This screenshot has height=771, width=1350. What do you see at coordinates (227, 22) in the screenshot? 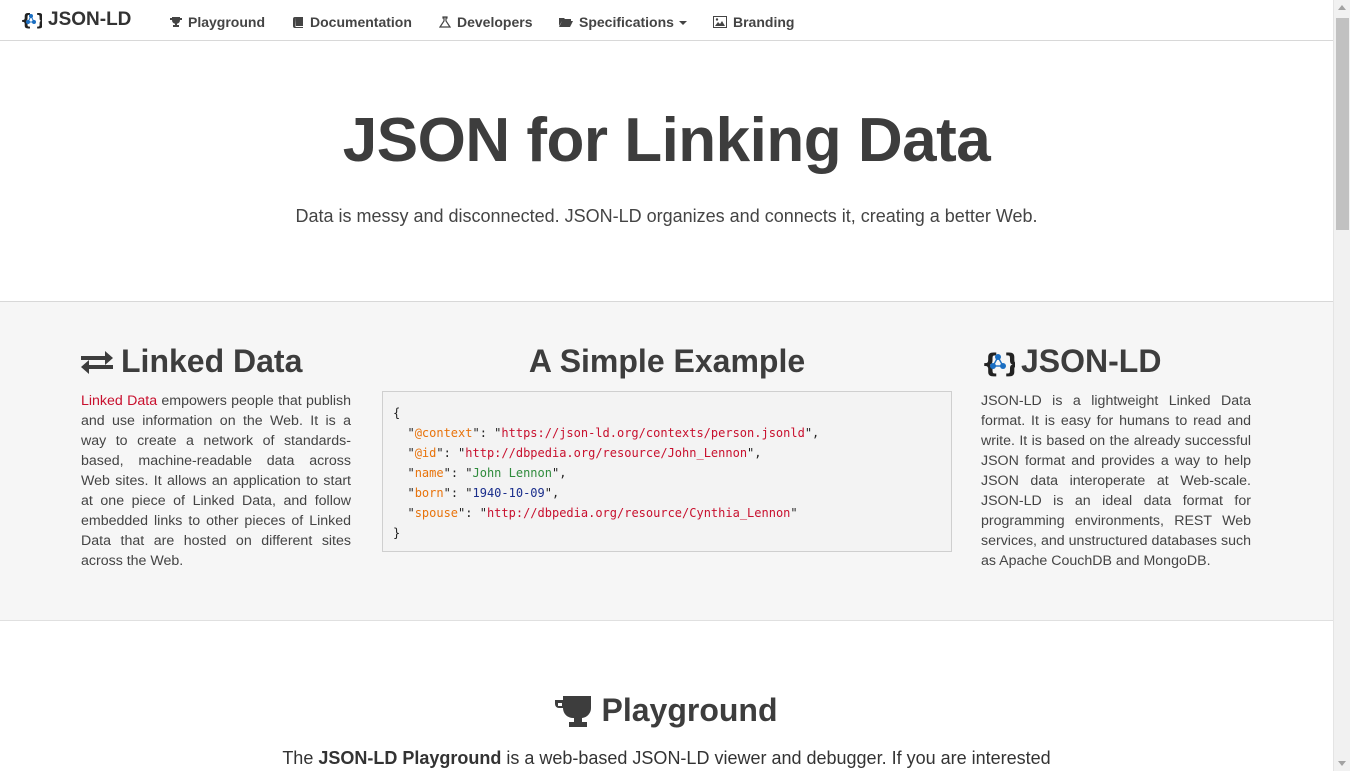
I see `nav-playground-label: Playground` at bounding box center [227, 22].